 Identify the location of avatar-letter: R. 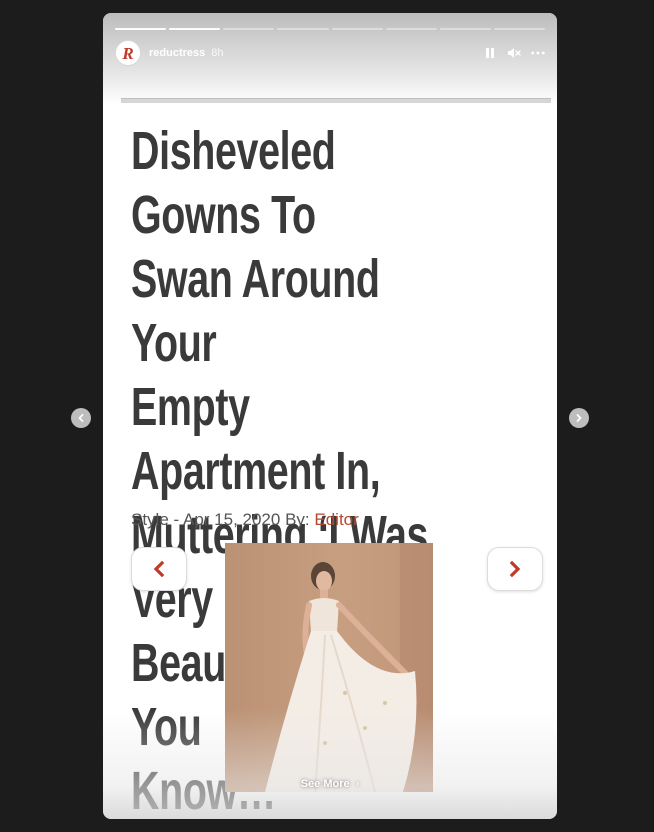
(128, 53).